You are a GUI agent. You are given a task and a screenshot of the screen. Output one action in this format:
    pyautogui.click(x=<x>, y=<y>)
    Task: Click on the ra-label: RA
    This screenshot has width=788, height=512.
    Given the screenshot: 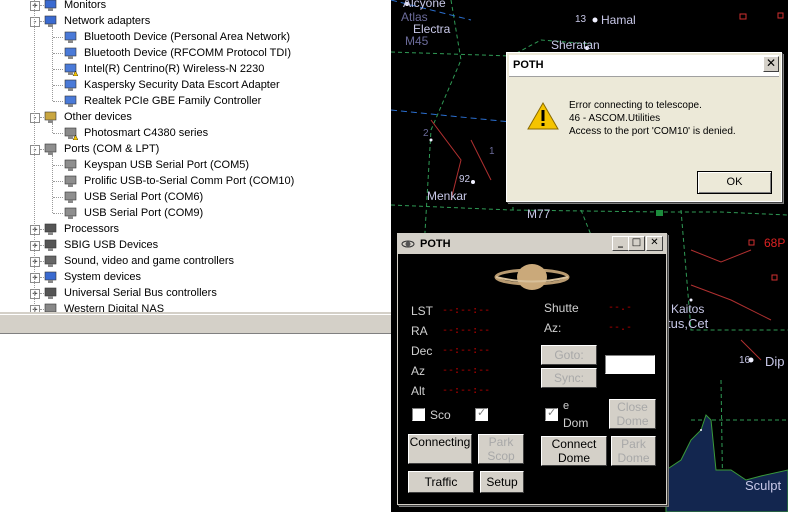 What is the action you would take?
    pyautogui.click(x=419, y=331)
    